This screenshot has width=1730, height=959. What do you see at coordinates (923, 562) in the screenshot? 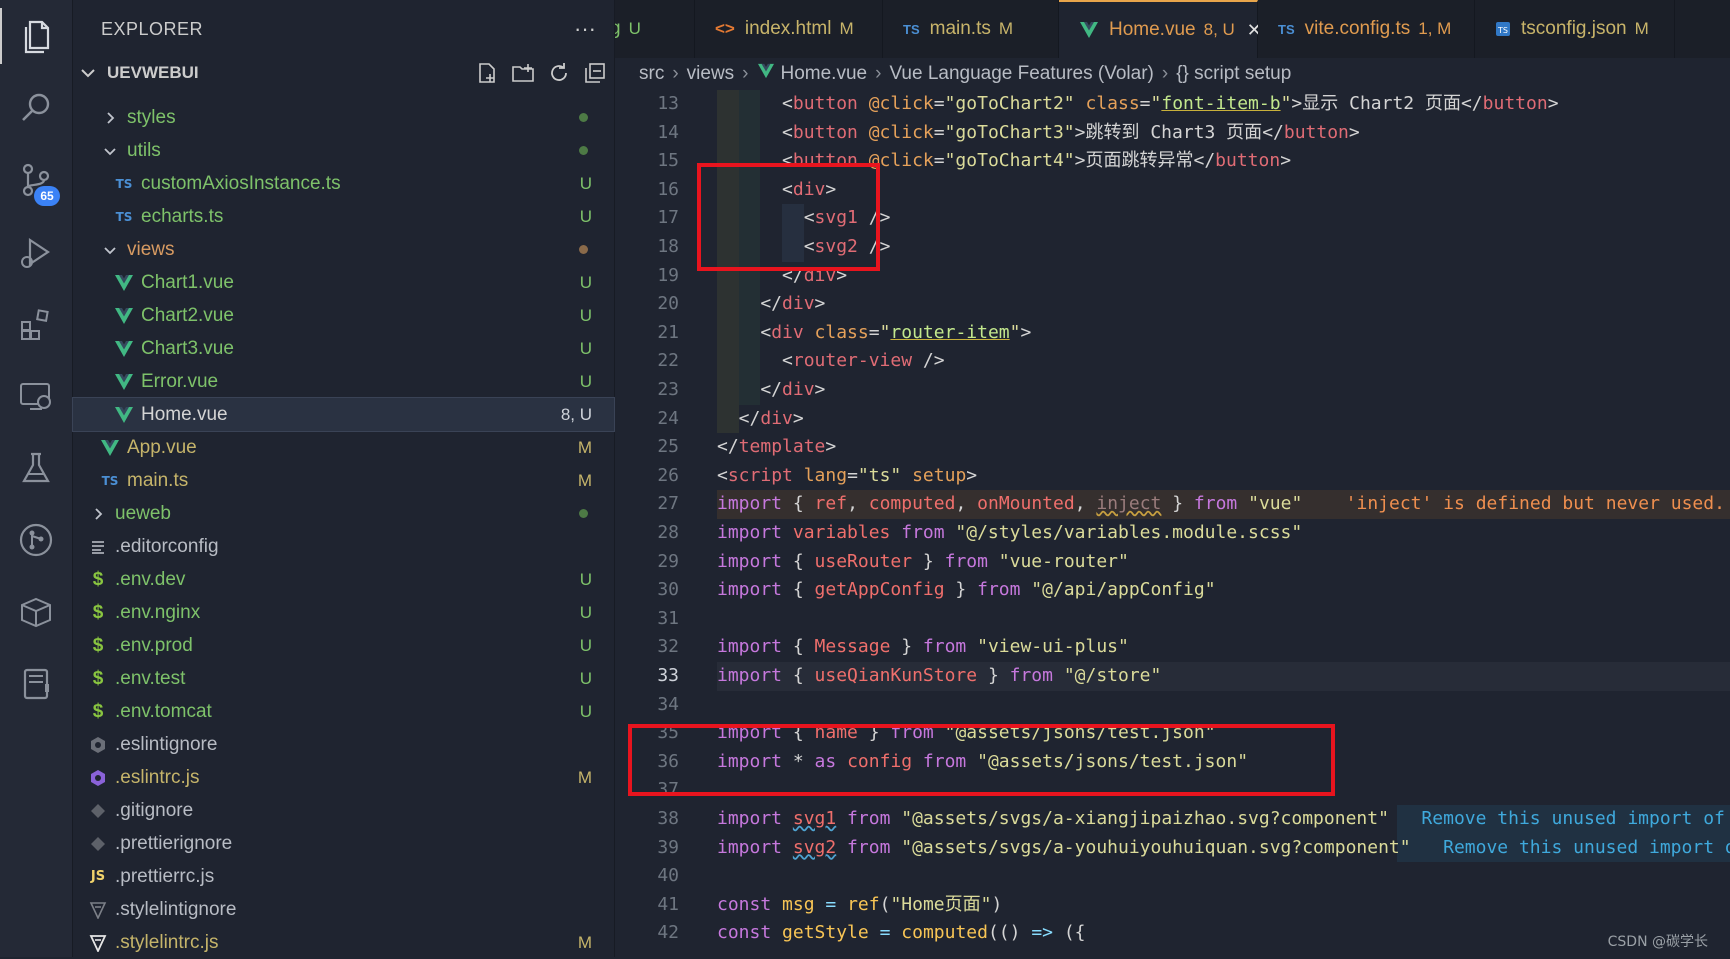
I see `code-line: import { useRouter } from "vue-router"` at bounding box center [923, 562].